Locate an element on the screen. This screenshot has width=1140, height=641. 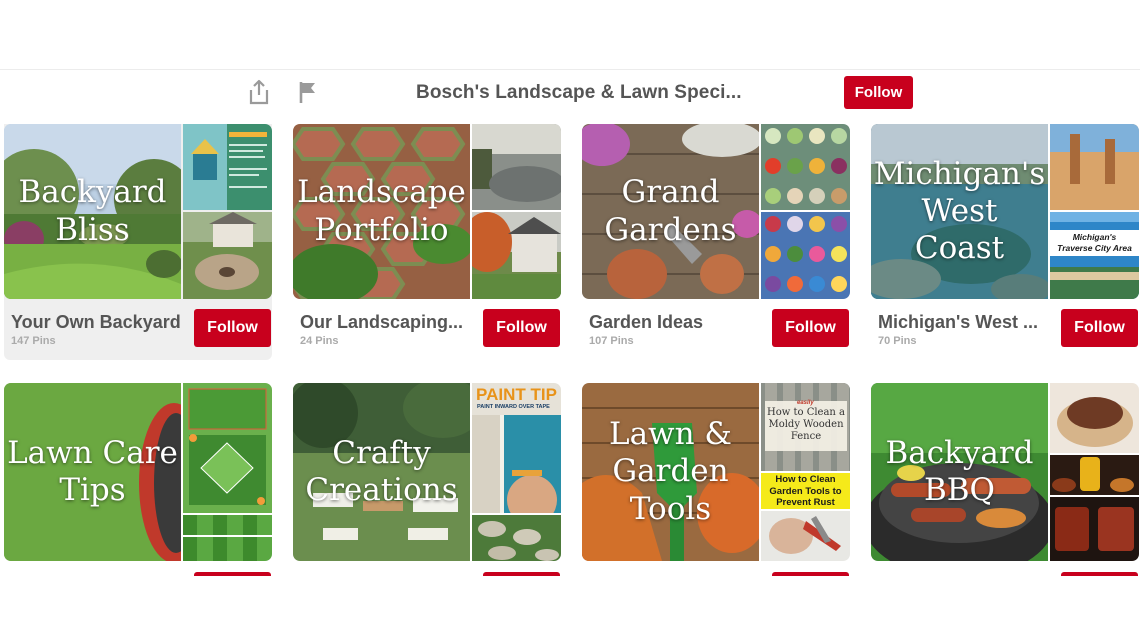
thumb-birdhouse-infographic is located at coordinates (227, 167).